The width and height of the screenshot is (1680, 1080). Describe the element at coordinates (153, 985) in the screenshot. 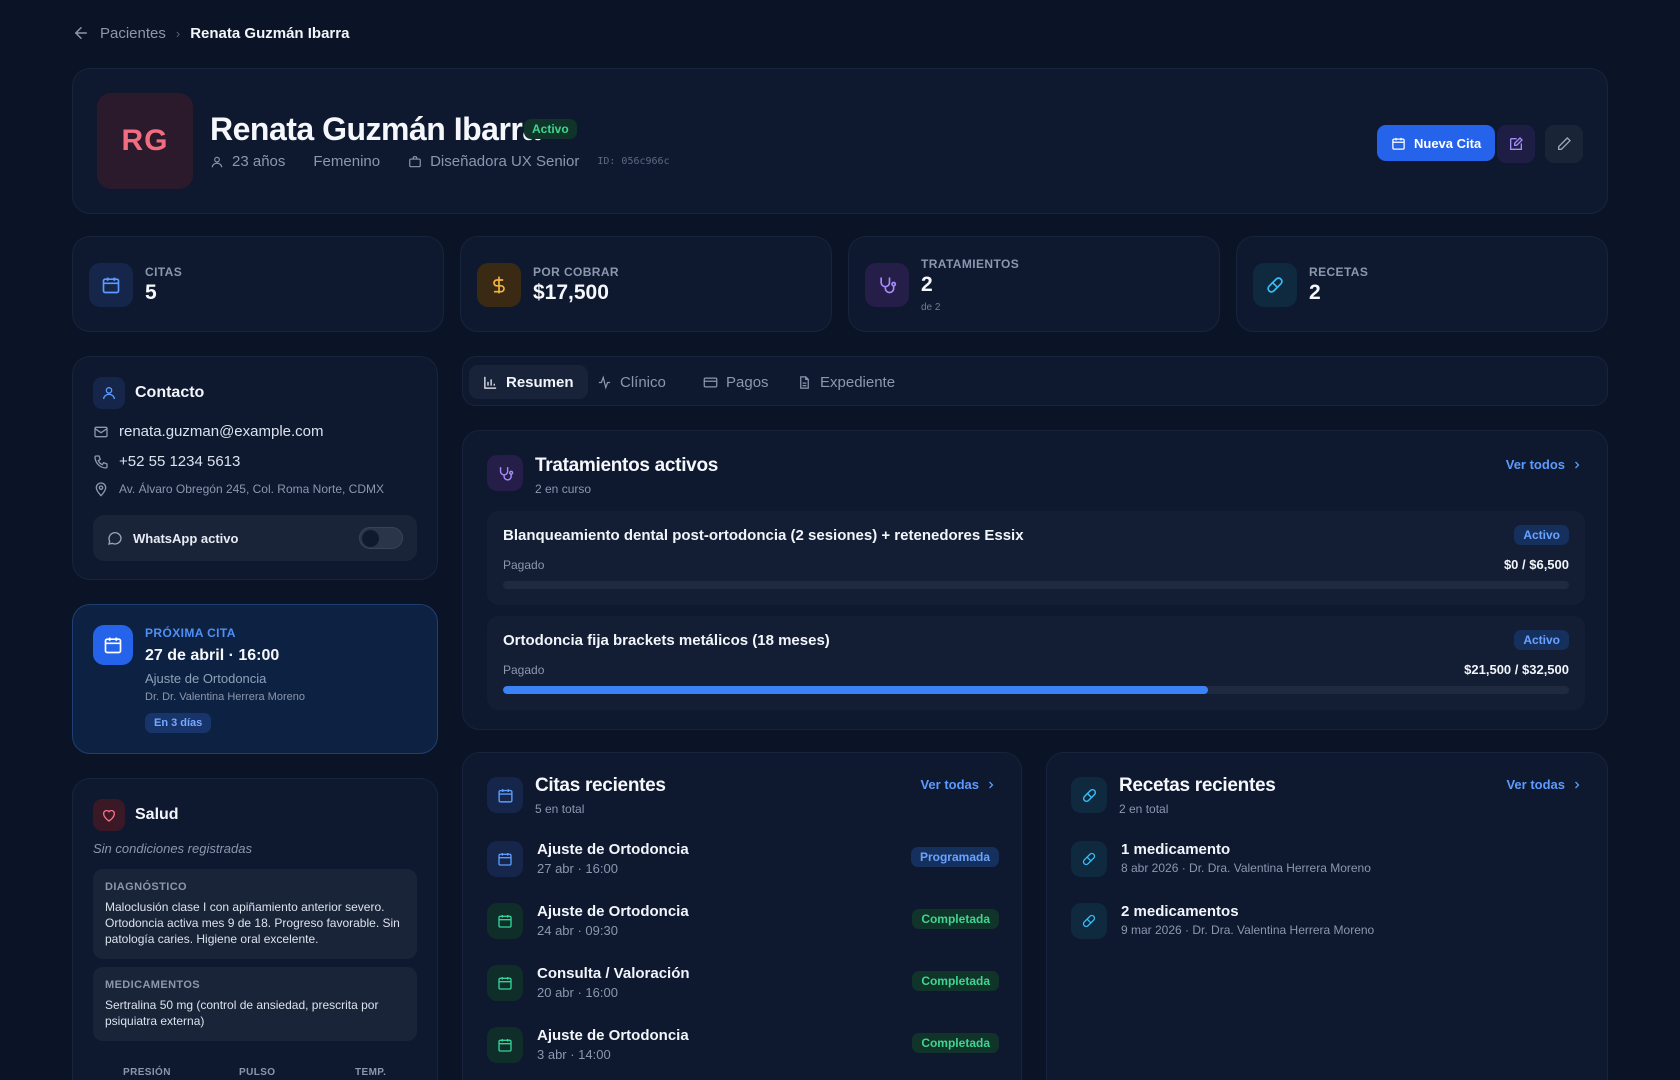

I see `medications-label: MEDICAMENTOS` at that location.